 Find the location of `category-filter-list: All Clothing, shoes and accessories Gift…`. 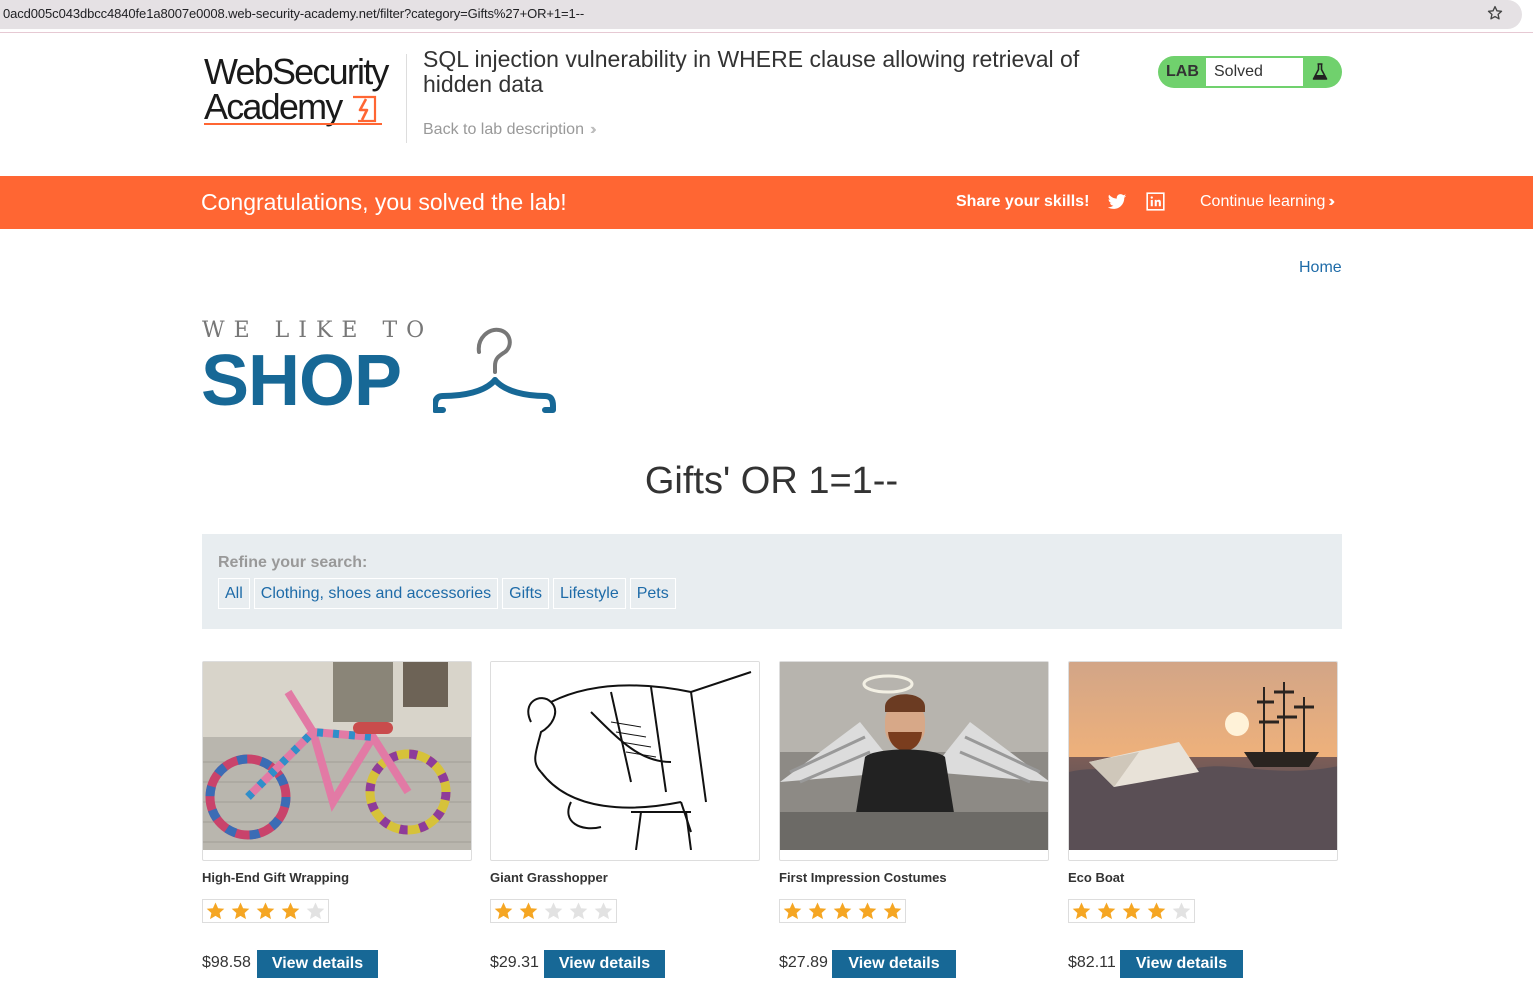

category-filter-list: All Clothing, shoes and accessories Gift… is located at coordinates (447, 593).